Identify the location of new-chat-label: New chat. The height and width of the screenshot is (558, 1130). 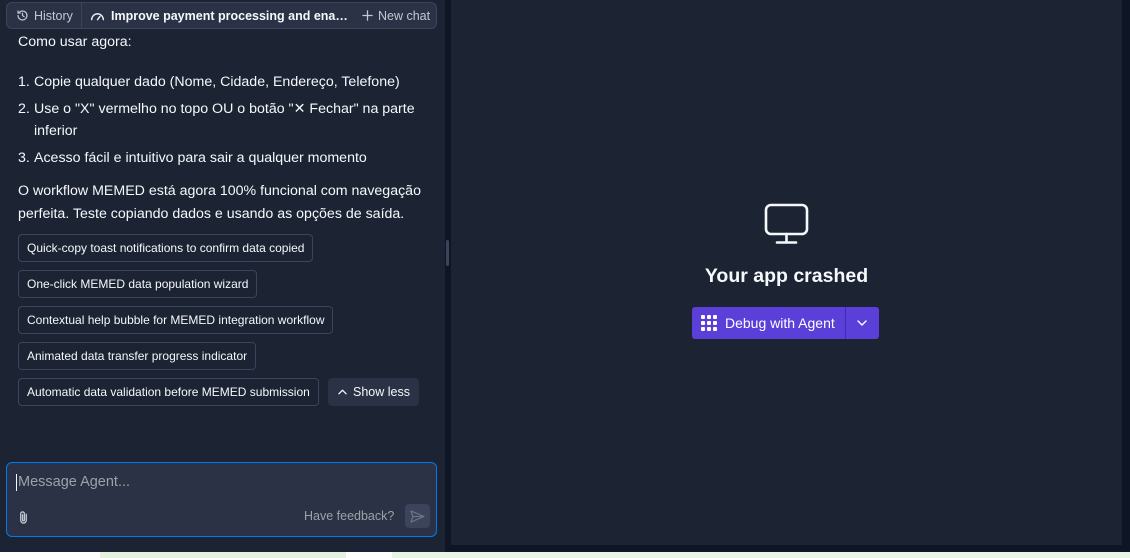
(404, 15).